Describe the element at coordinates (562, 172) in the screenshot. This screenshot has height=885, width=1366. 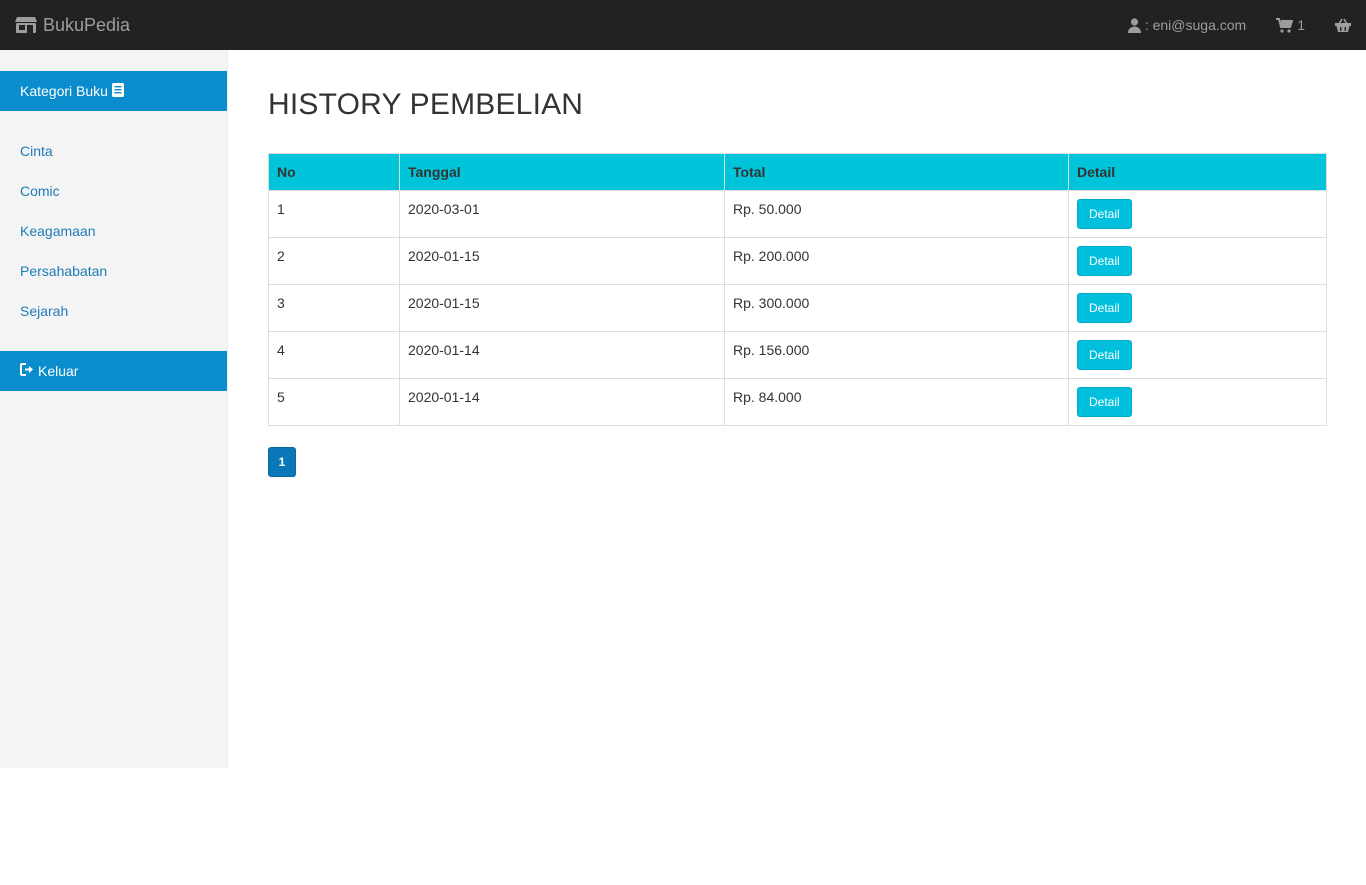
I see `column-header-tanggal: Tanggal` at that location.